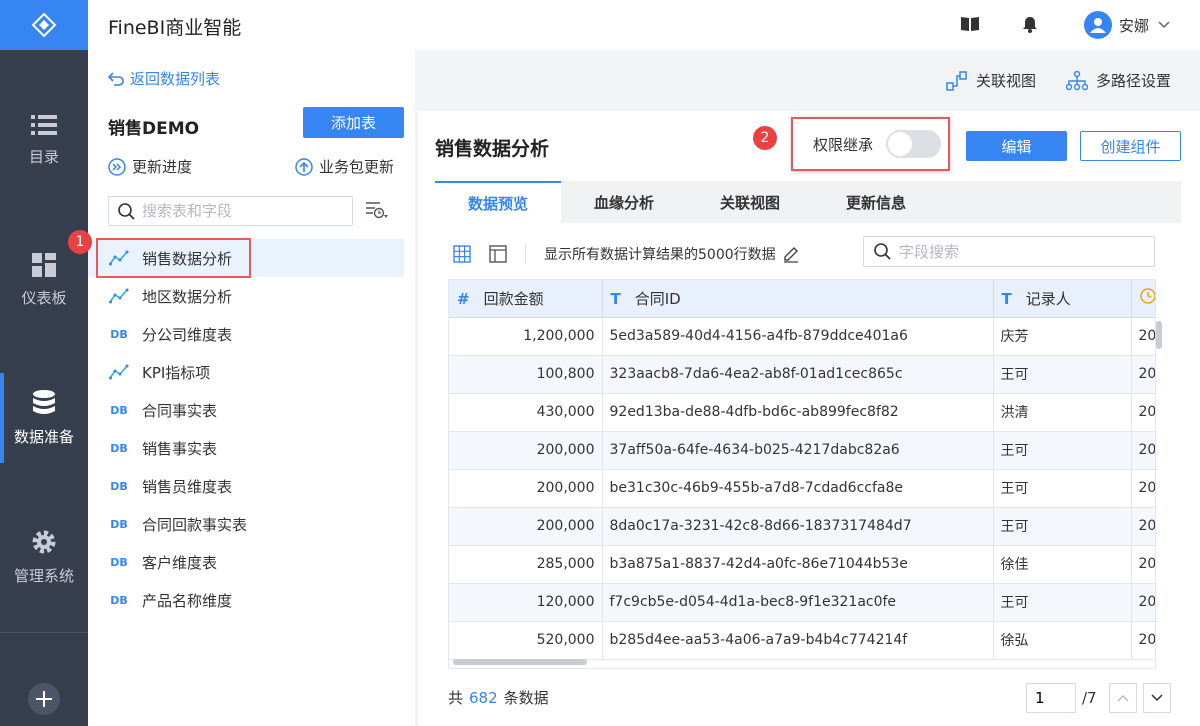 This screenshot has width=1200, height=726. Describe the element at coordinates (498, 254) in the screenshot. I see `layout-view-icon` at that location.